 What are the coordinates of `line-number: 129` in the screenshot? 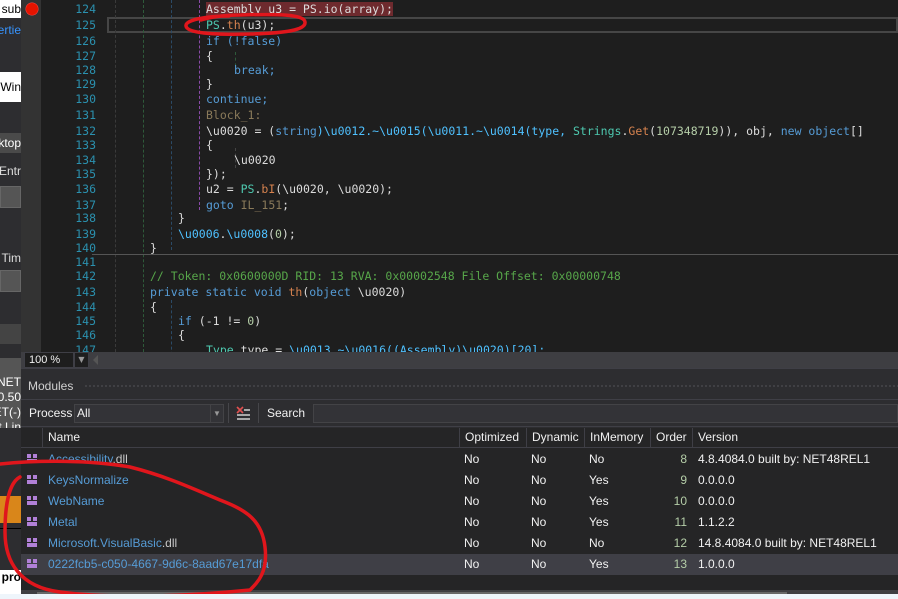 It's located at (85, 84).